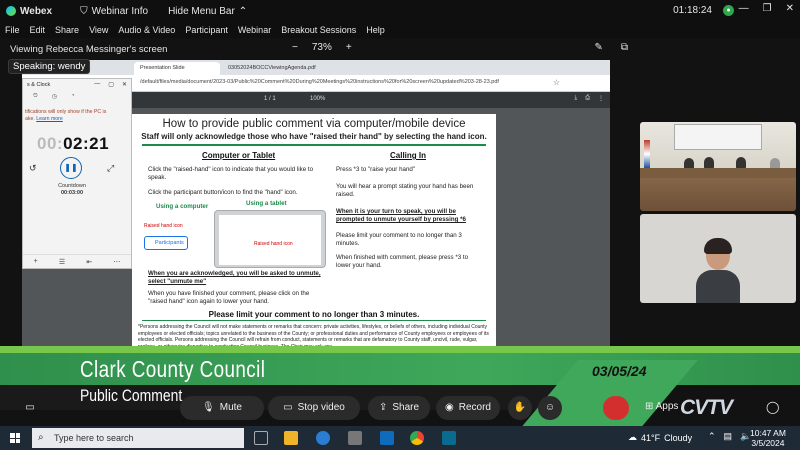 Image resolution: width=800 pixels, height=450 pixels. Describe the element at coordinates (323, 438) in the screenshot. I see `edge-icon` at that location.